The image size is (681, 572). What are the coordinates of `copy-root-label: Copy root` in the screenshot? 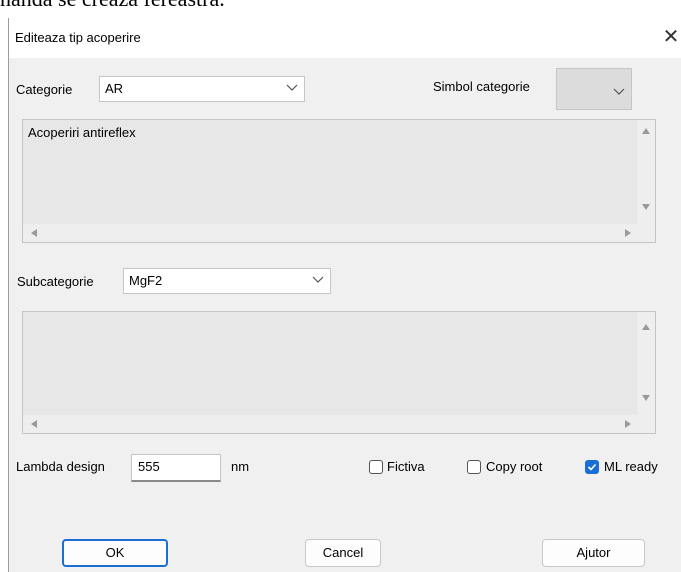 It's located at (514, 466).